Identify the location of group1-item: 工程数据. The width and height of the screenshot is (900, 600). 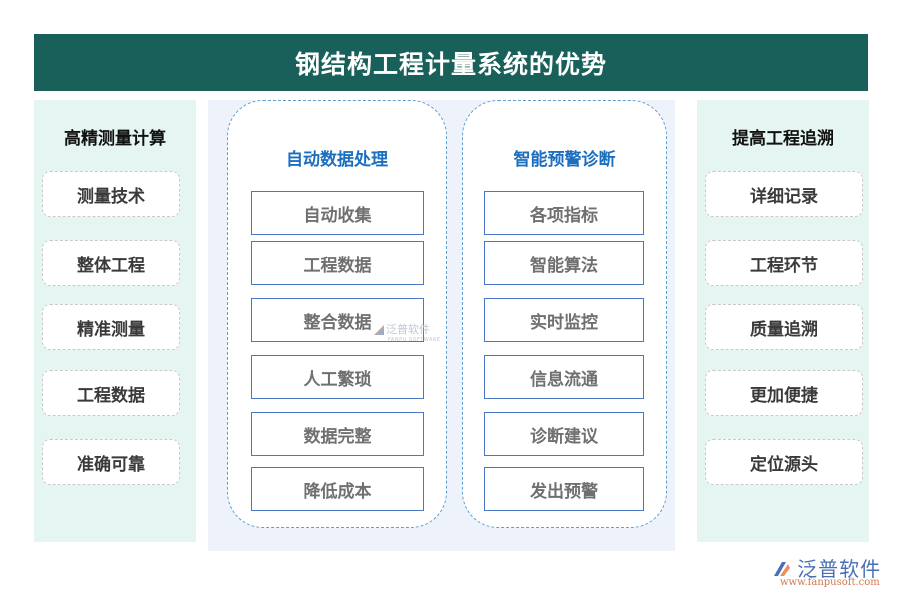
(337, 263).